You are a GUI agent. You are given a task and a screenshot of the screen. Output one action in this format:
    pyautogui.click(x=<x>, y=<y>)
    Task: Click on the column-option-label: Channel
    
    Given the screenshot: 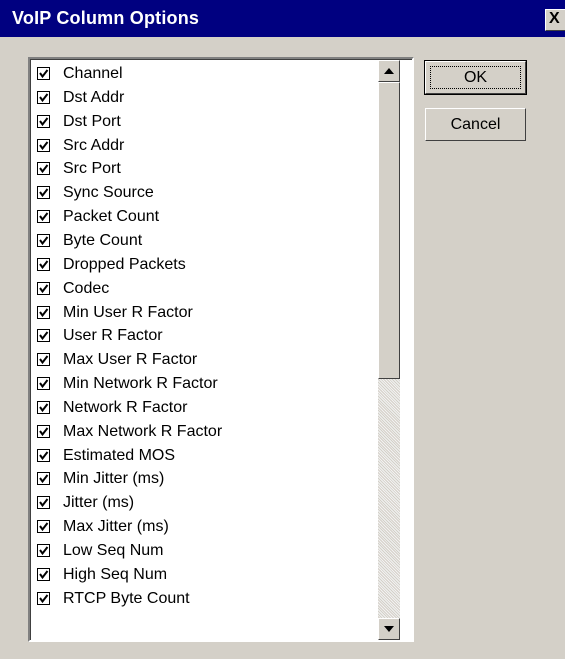 What is the action you would take?
    pyautogui.click(x=93, y=73)
    